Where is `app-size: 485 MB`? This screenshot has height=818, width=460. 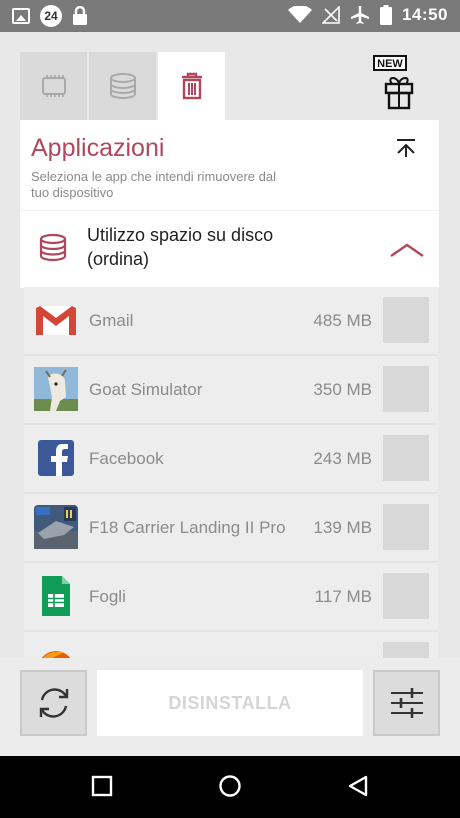 app-size: 485 MB is located at coordinates (342, 320).